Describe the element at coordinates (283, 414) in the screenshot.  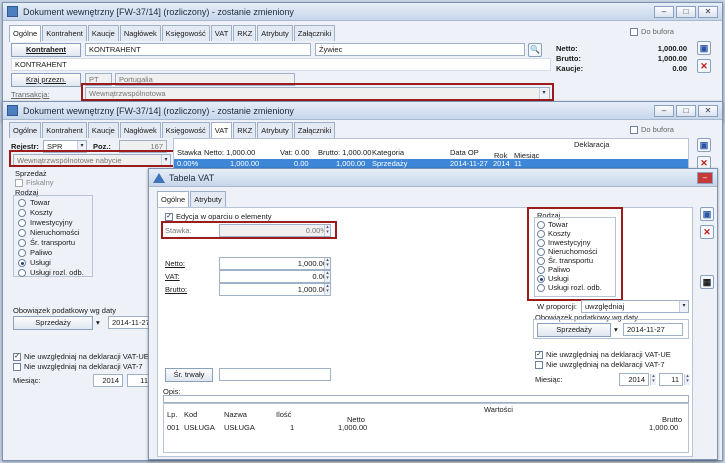
I see `grid-header-ilosc: Ilość` at that location.